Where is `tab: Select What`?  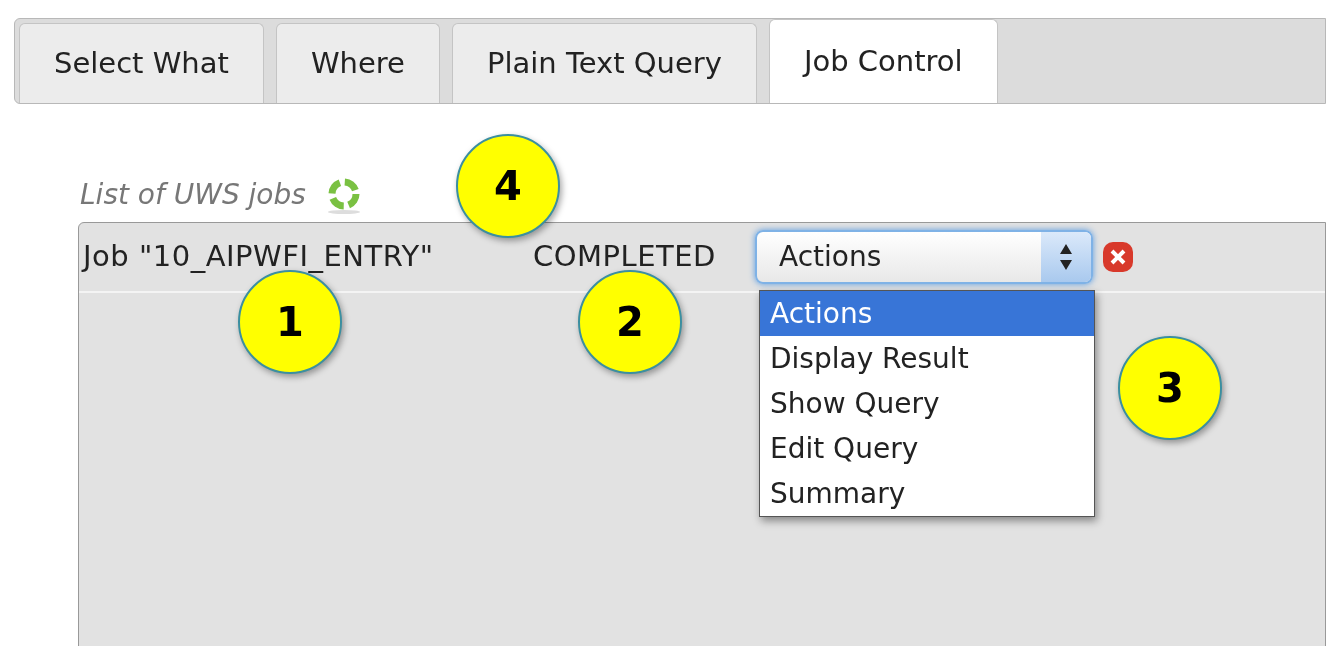
tab: Select What is located at coordinates (141, 63).